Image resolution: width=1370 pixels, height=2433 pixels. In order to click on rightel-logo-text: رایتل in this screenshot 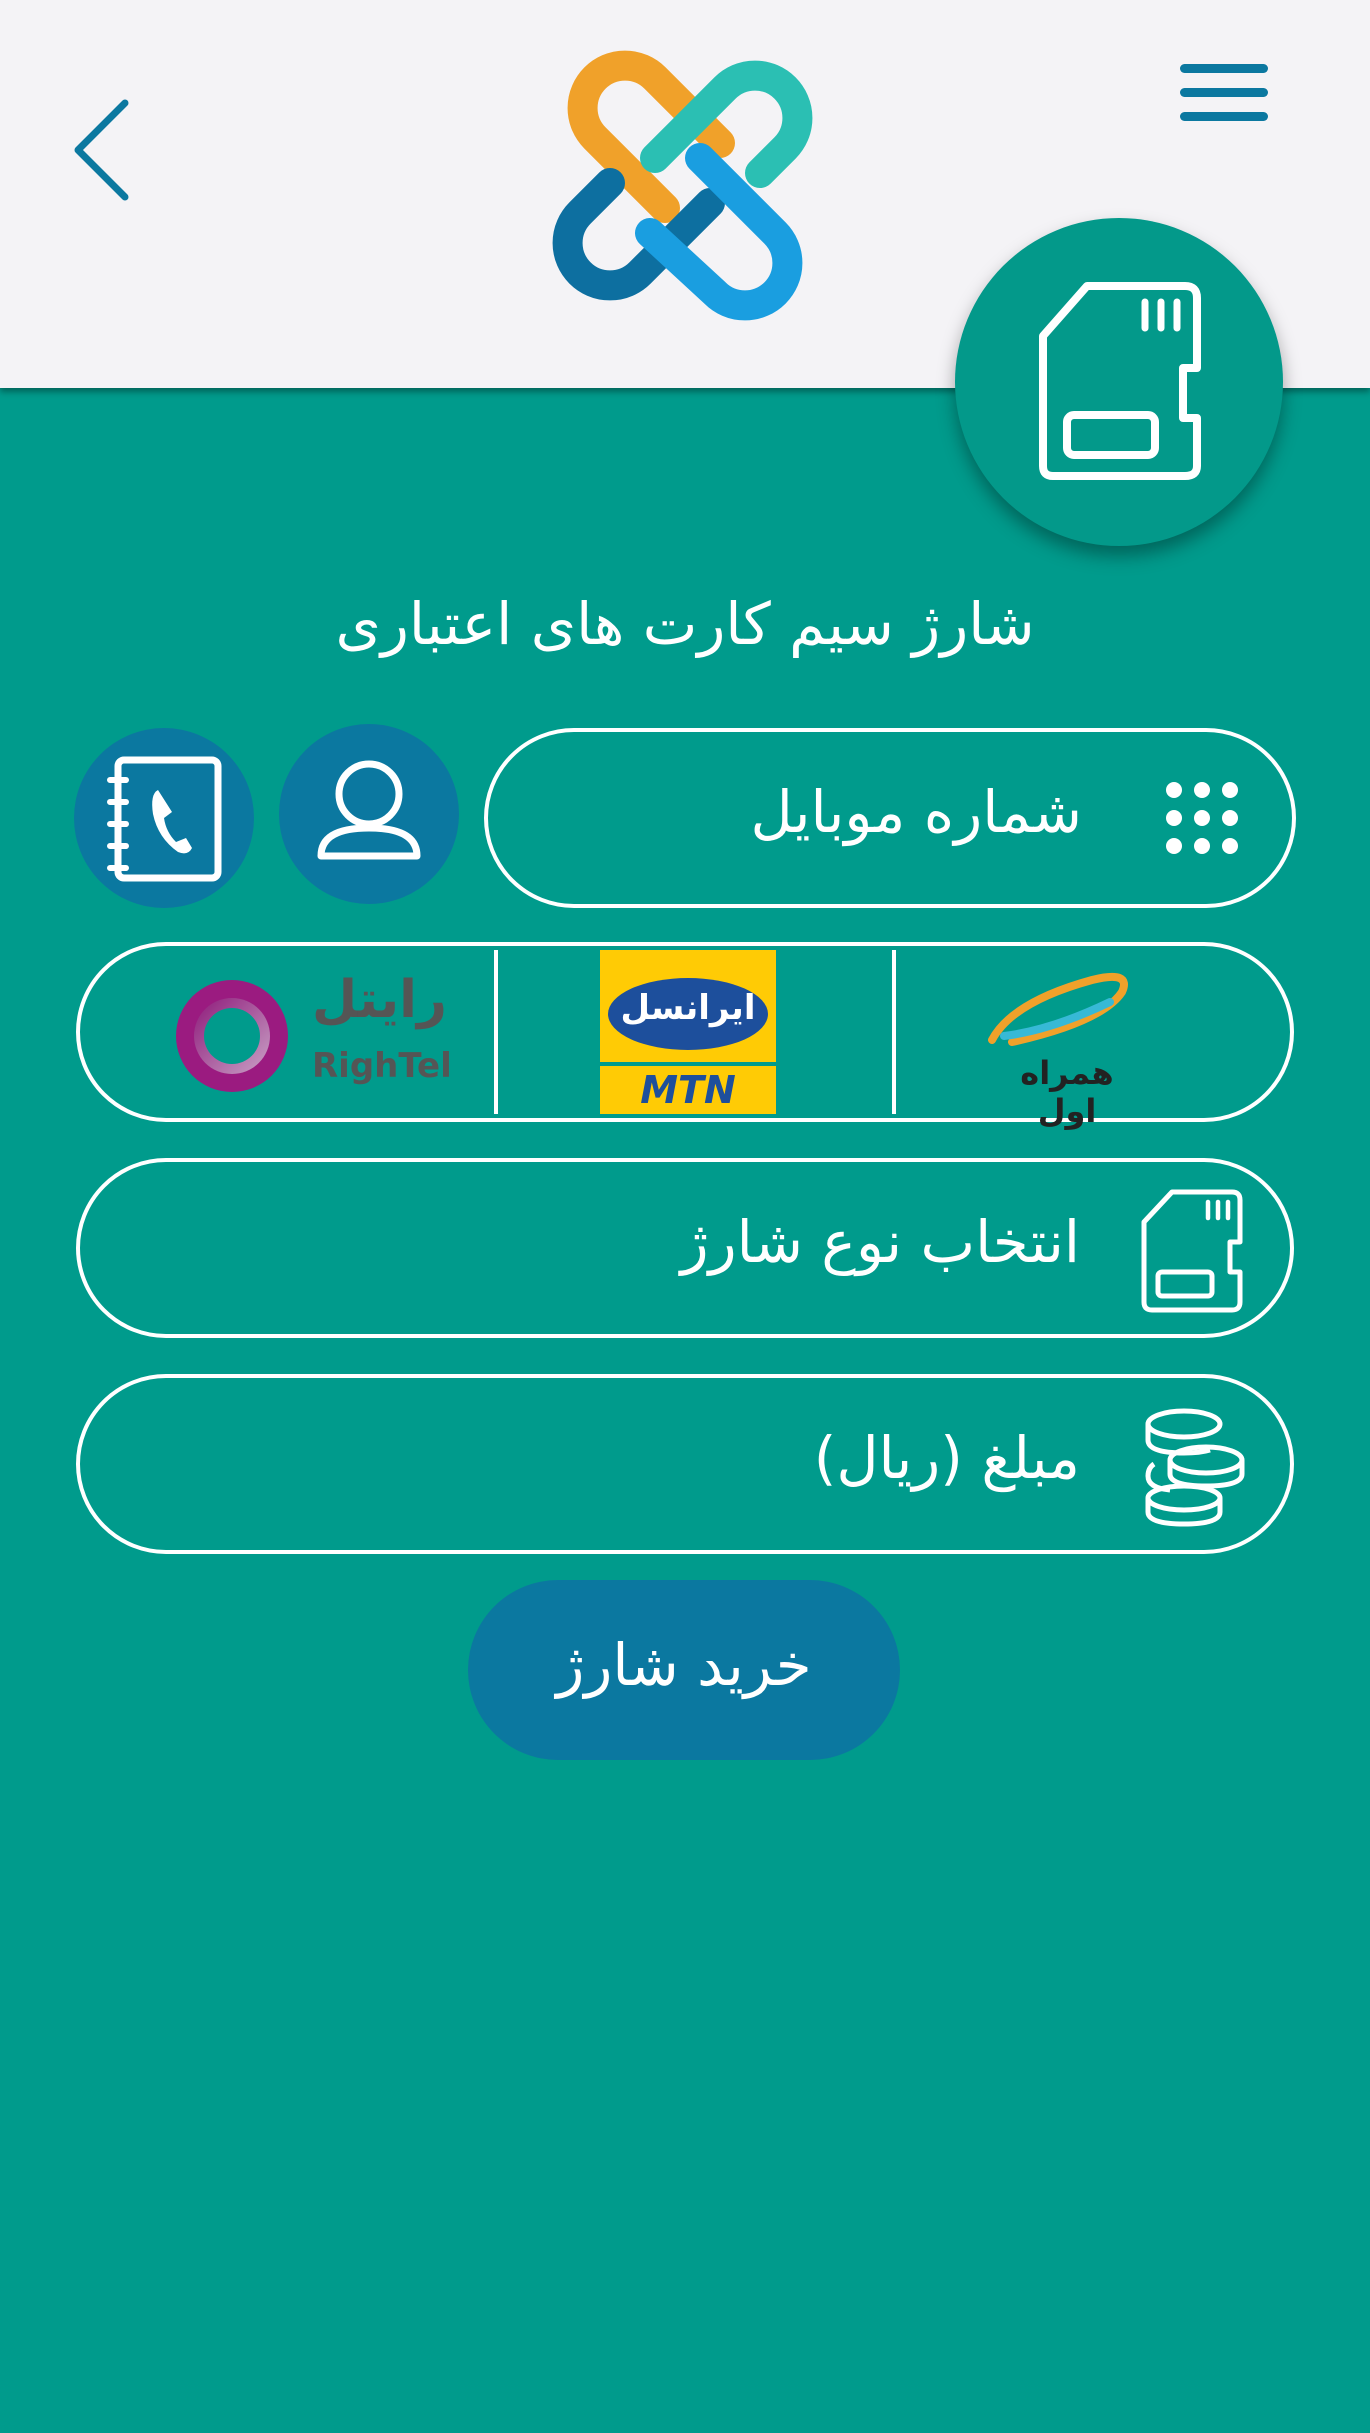, I will do `click(379, 1000)`.